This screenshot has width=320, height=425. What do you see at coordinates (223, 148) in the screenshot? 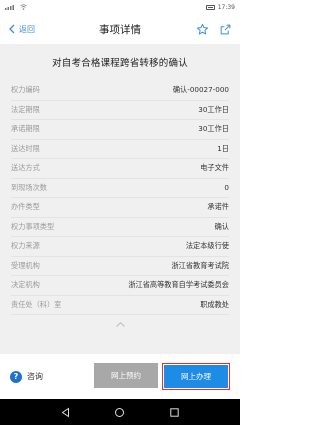
I see `field-value: 1日` at bounding box center [223, 148].